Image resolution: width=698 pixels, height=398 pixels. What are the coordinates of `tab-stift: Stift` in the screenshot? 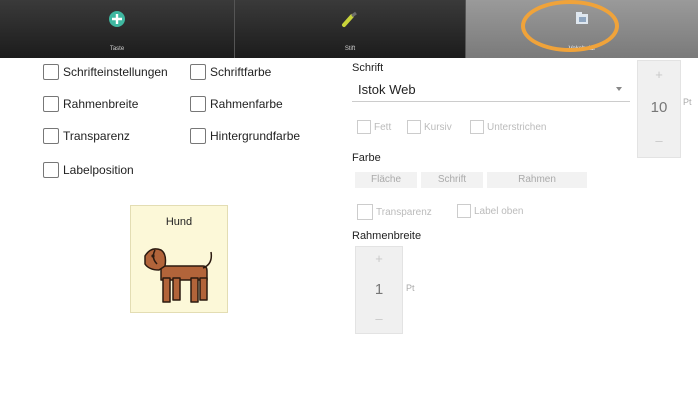 It's located at (350, 29).